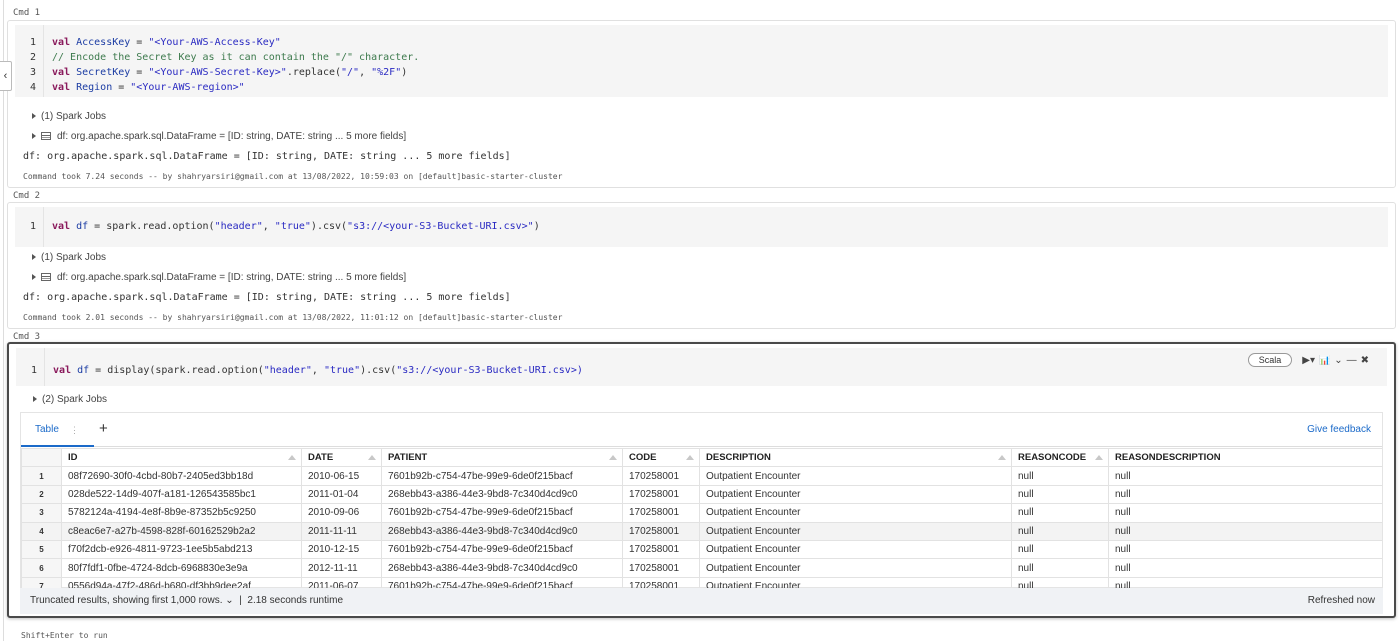 Image resolution: width=1400 pixels, height=641 pixels. I want to click on column-header-id: ID, so click(181, 458).